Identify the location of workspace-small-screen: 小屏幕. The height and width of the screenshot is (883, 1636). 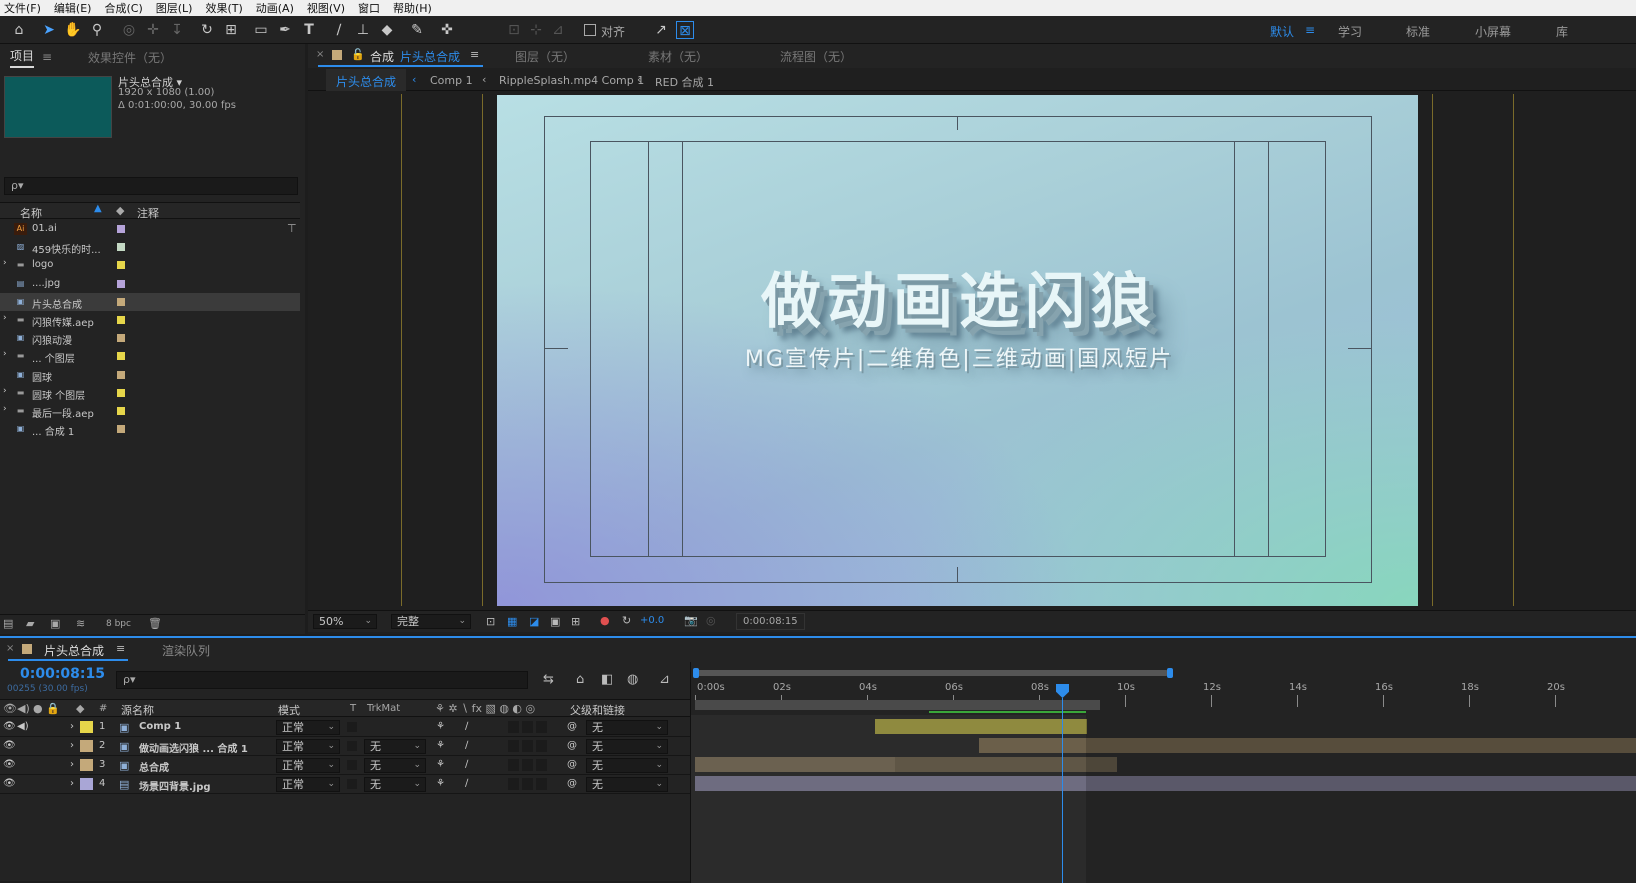
(1493, 31).